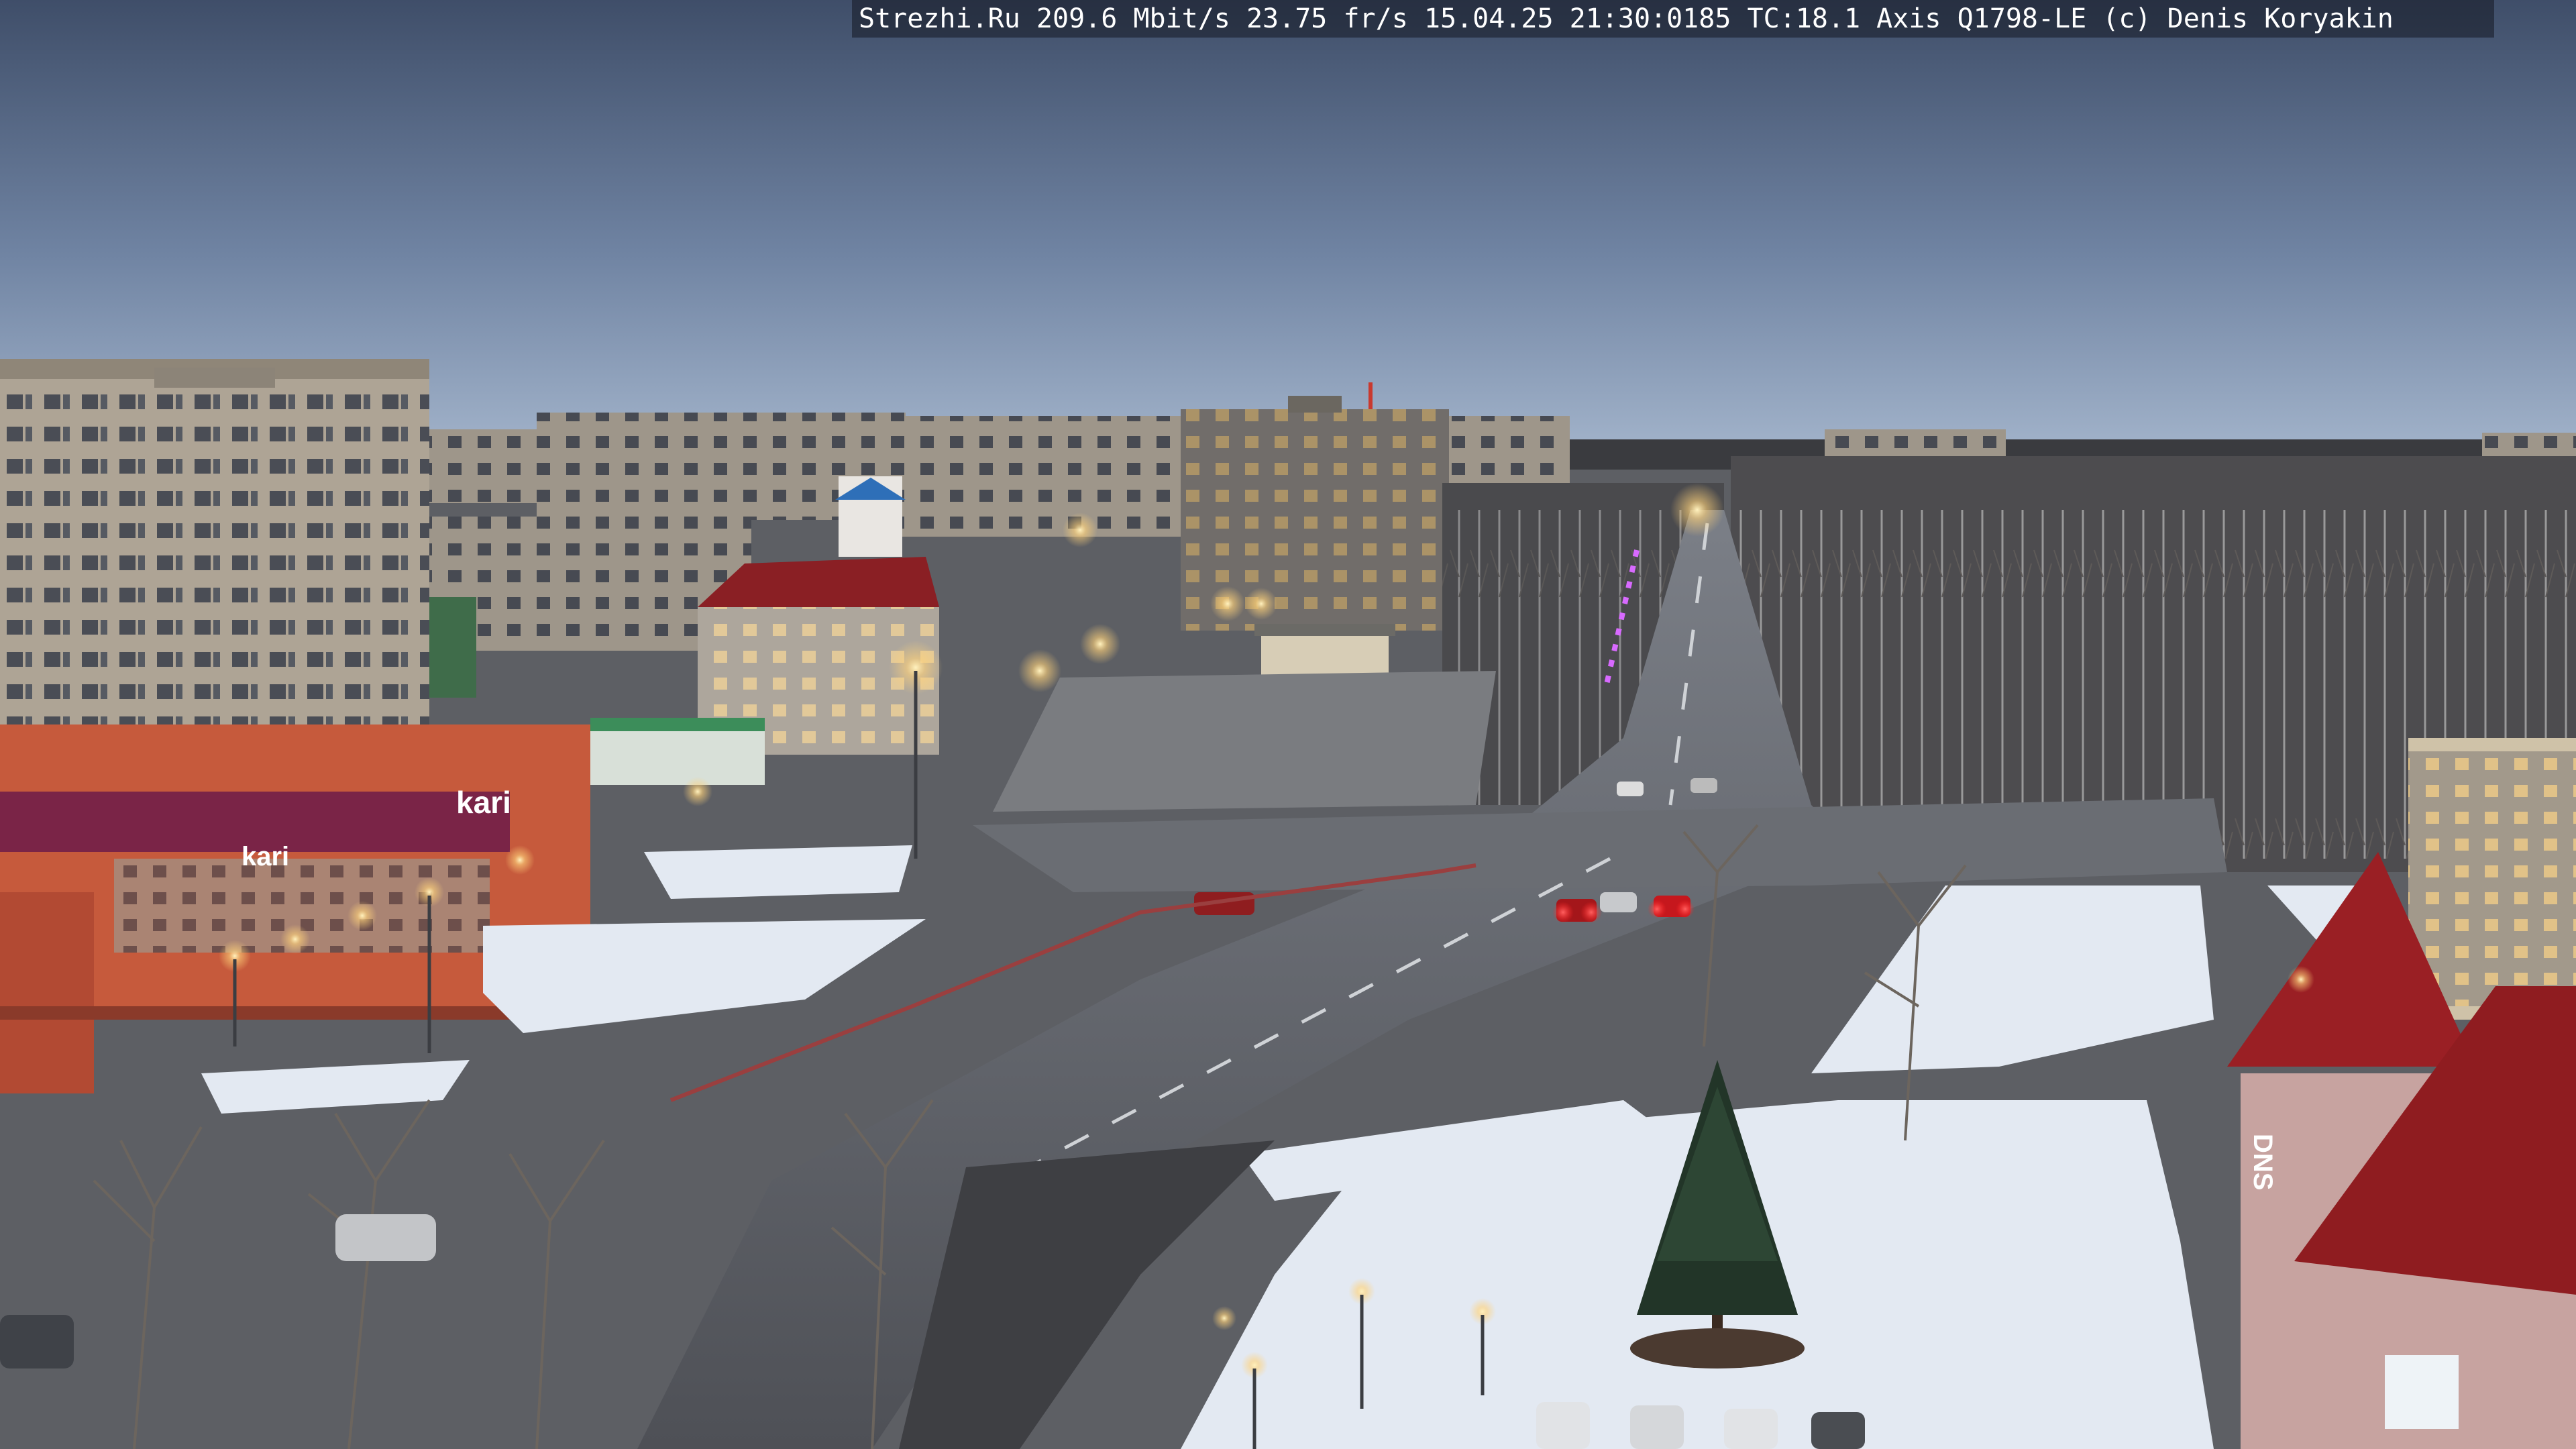  I want to click on left-apartment-block, so click(214, 573).